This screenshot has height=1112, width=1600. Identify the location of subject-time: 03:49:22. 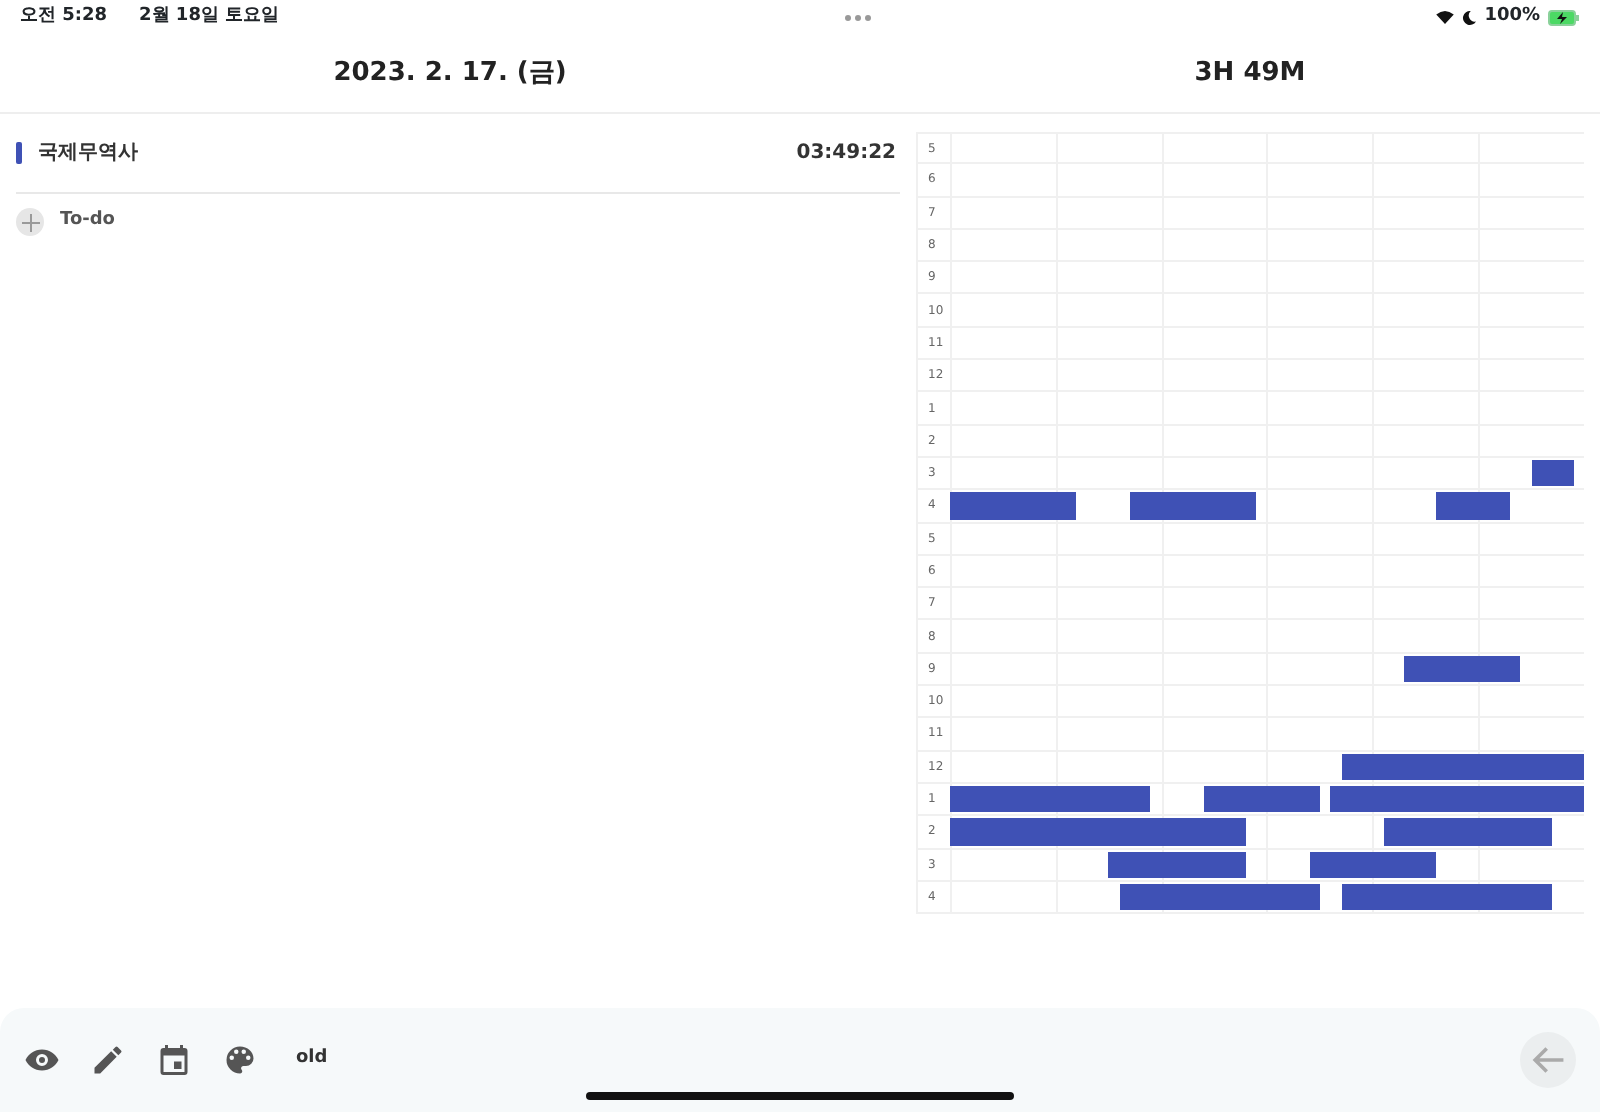
(846, 154).